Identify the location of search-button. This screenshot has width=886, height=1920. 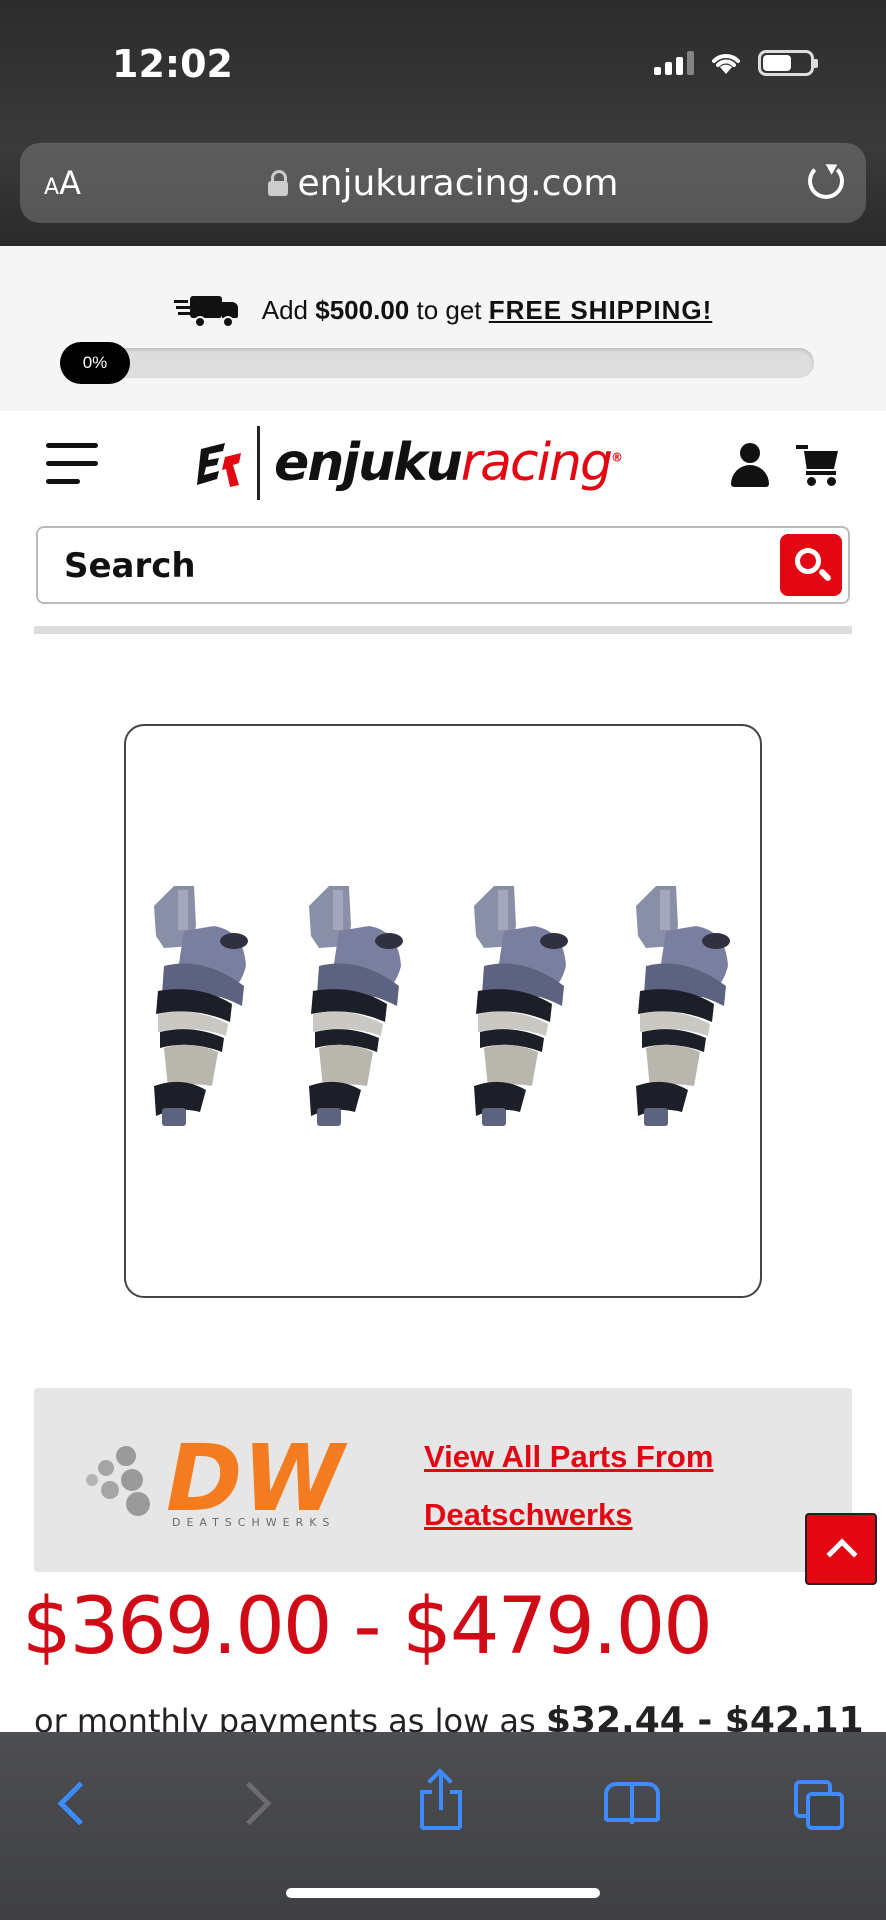
(811, 565).